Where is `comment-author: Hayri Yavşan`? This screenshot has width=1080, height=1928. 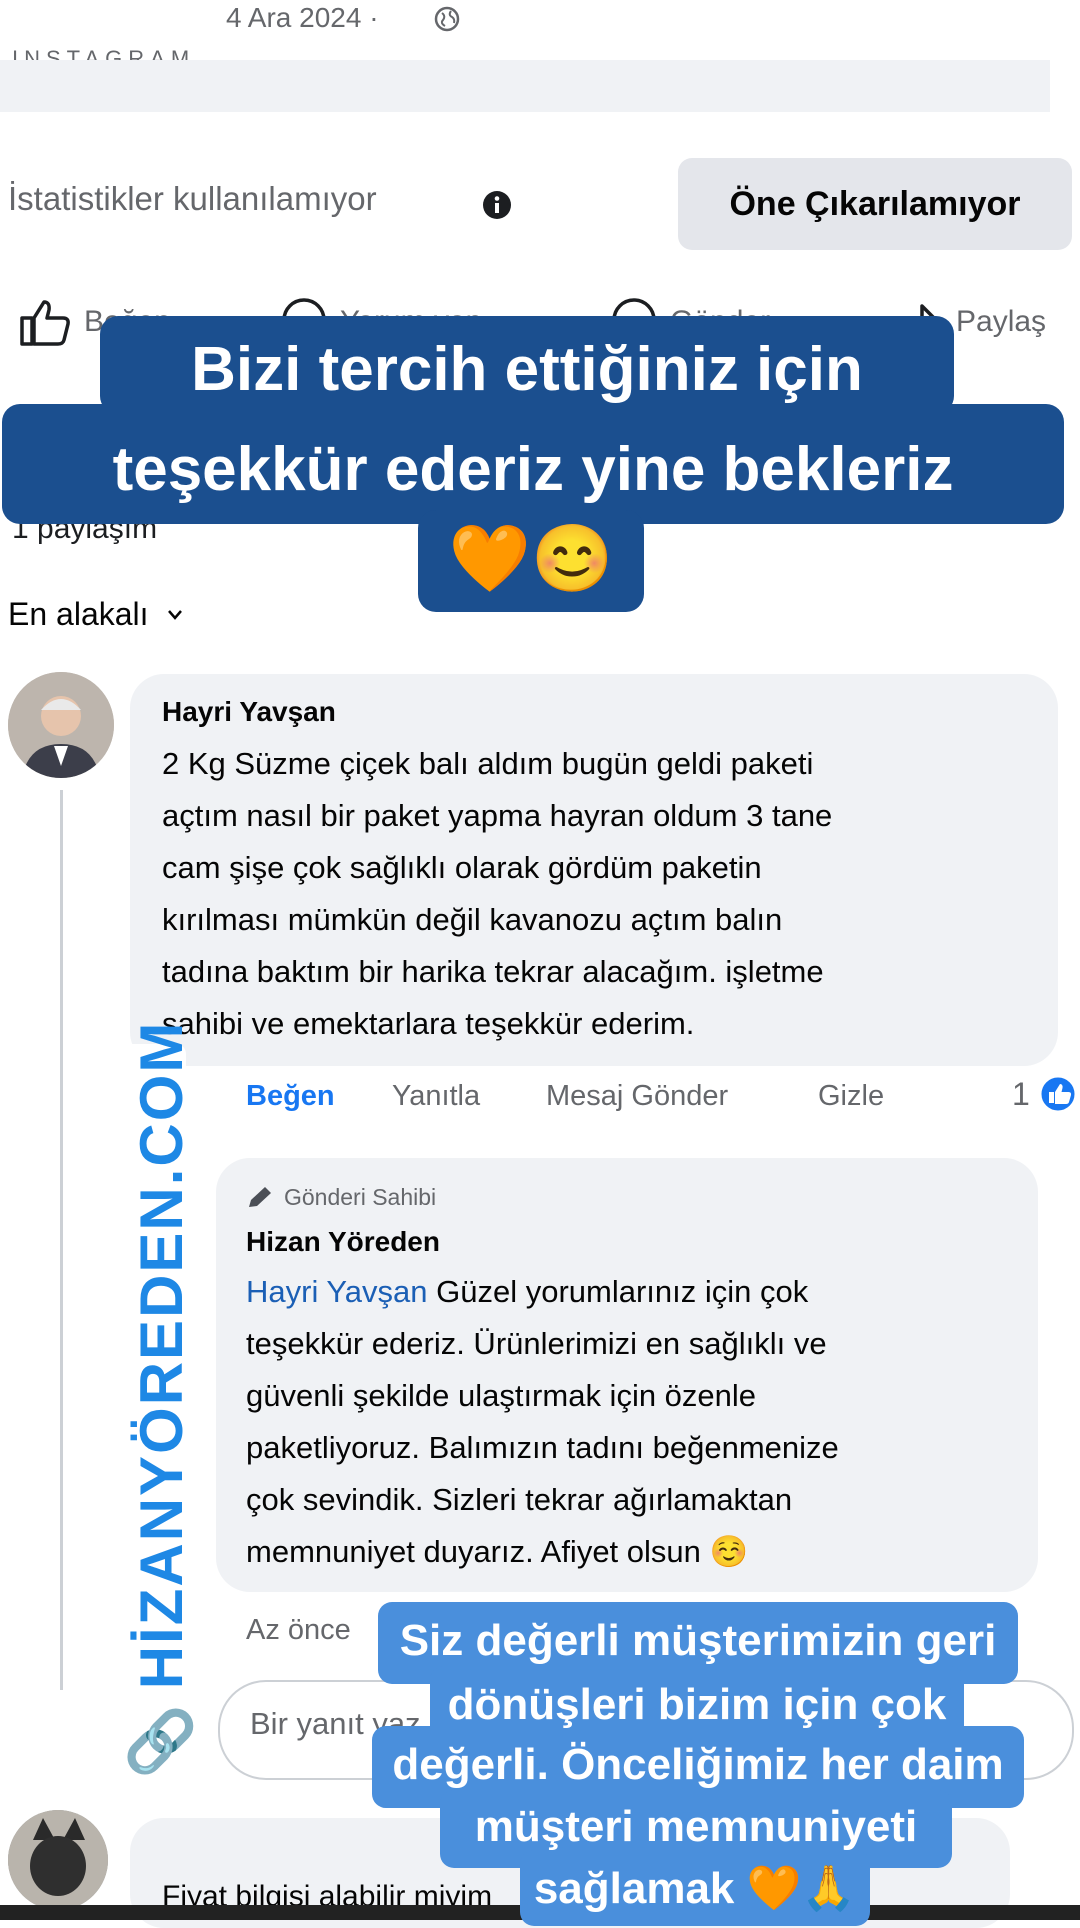
comment-author: Hayri Yavşan is located at coordinates (249, 712).